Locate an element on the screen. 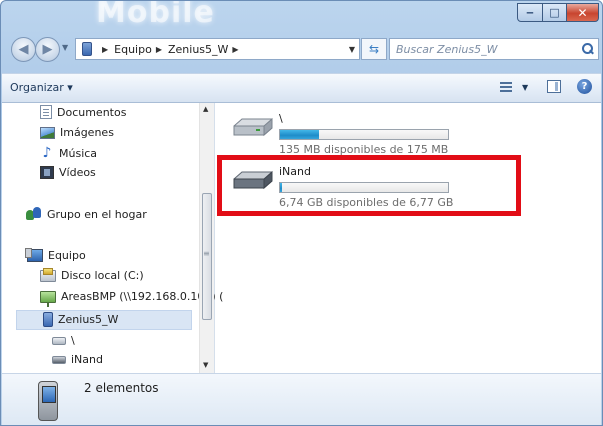  close-button: ✕ is located at coordinates (582, 12).